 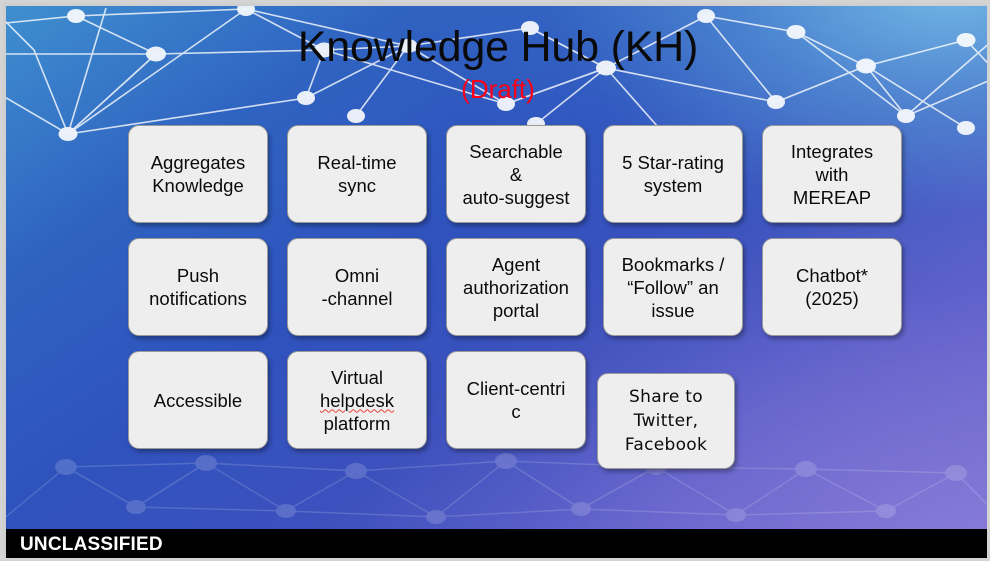 I want to click on feature-box-push-notifications: Push notifications, so click(x=198, y=287).